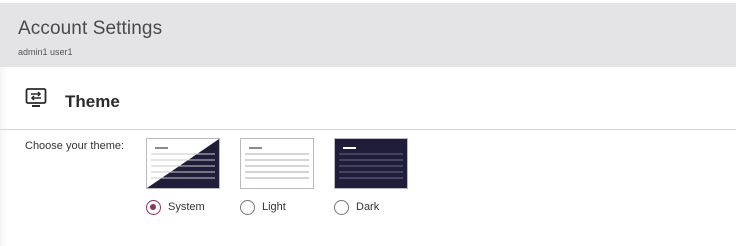 Image resolution: width=736 pixels, height=246 pixels. I want to click on monitor-swap-icon, so click(36, 98).